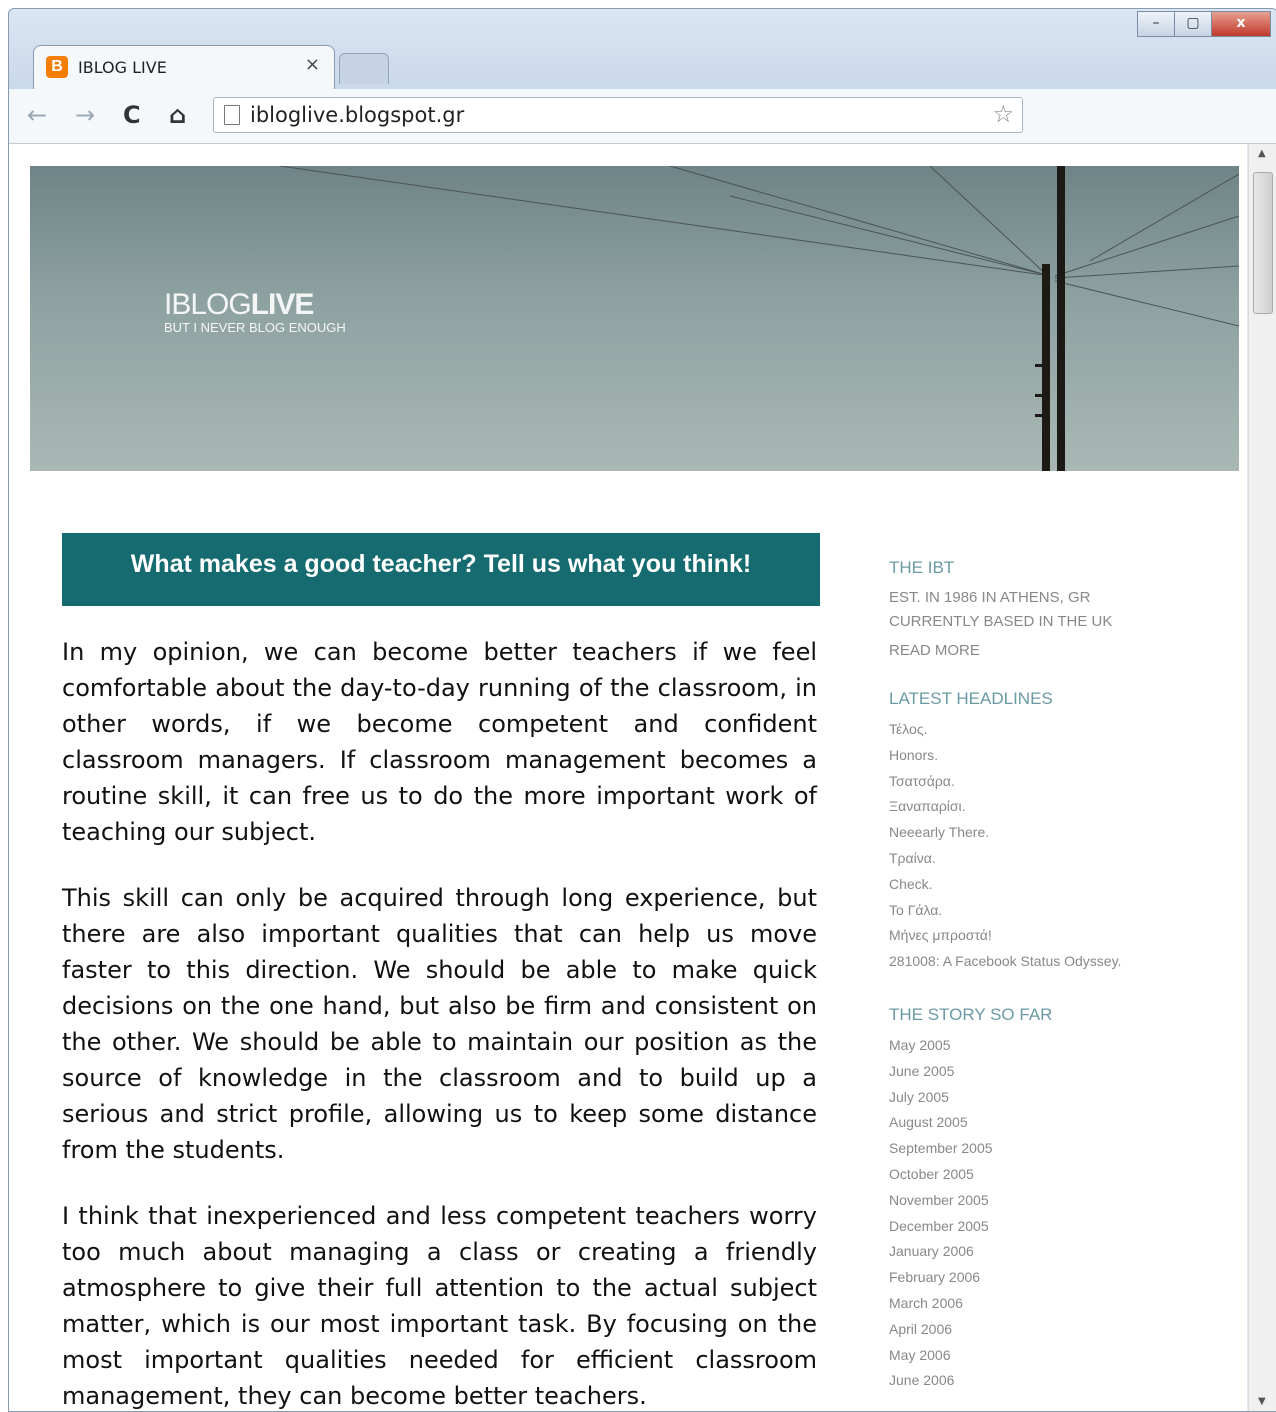 The height and width of the screenshot is (1412, 1276). What do you see at coordinates (1054, 1330) in the screenshot?
I see `archive-link: April 2006` at bounding box center [1054, 1330].